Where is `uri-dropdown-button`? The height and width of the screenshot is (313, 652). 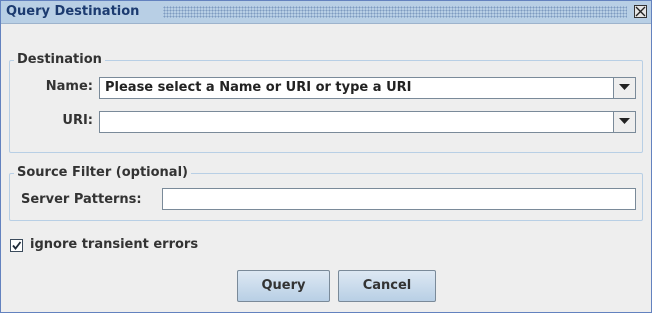 uri-dropdown-button is located at coordinates (624, 122).